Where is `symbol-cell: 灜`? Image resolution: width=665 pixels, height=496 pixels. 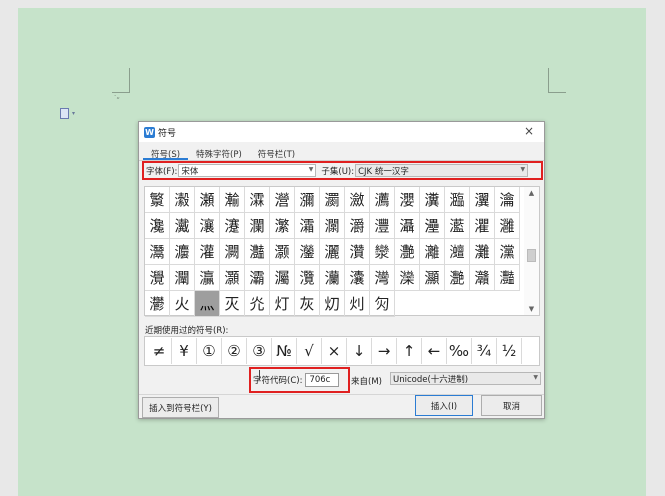 symbol-cell: 灜 is located at coordinates (207, 278).